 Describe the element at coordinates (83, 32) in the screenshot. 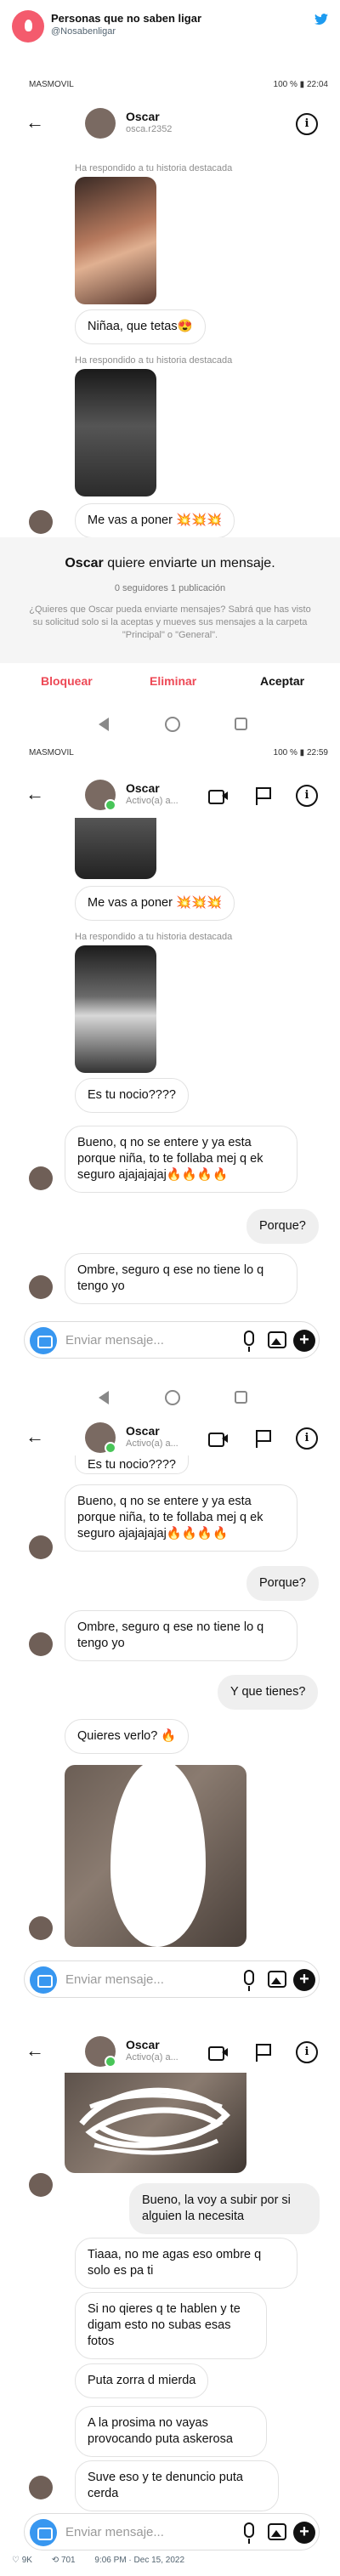

I see `author-handle: @Nosabenligar` at that location.